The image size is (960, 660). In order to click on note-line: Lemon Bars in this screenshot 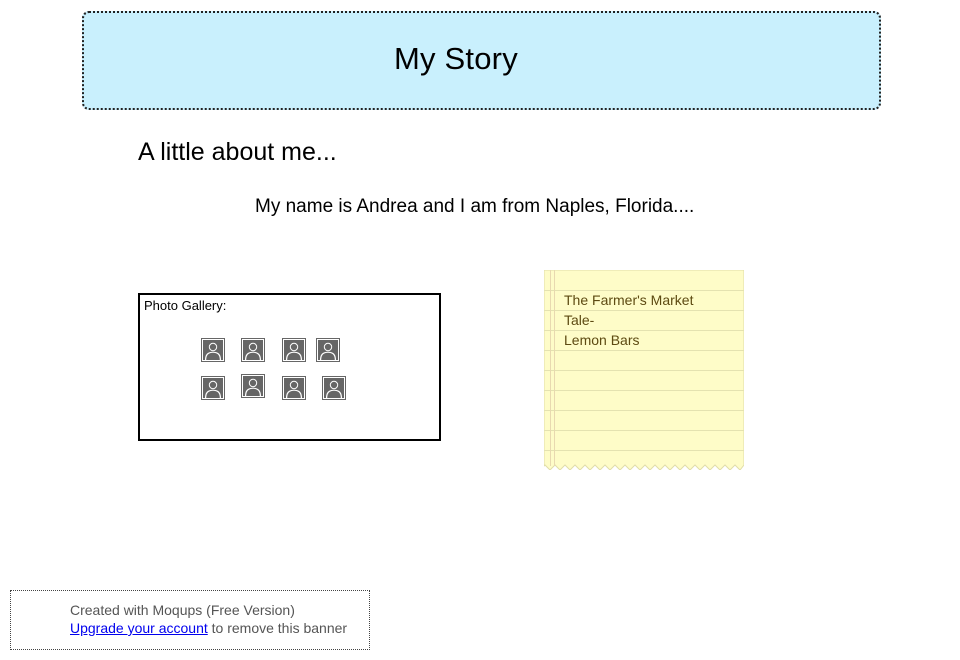, I will do `click(602, 340)`.